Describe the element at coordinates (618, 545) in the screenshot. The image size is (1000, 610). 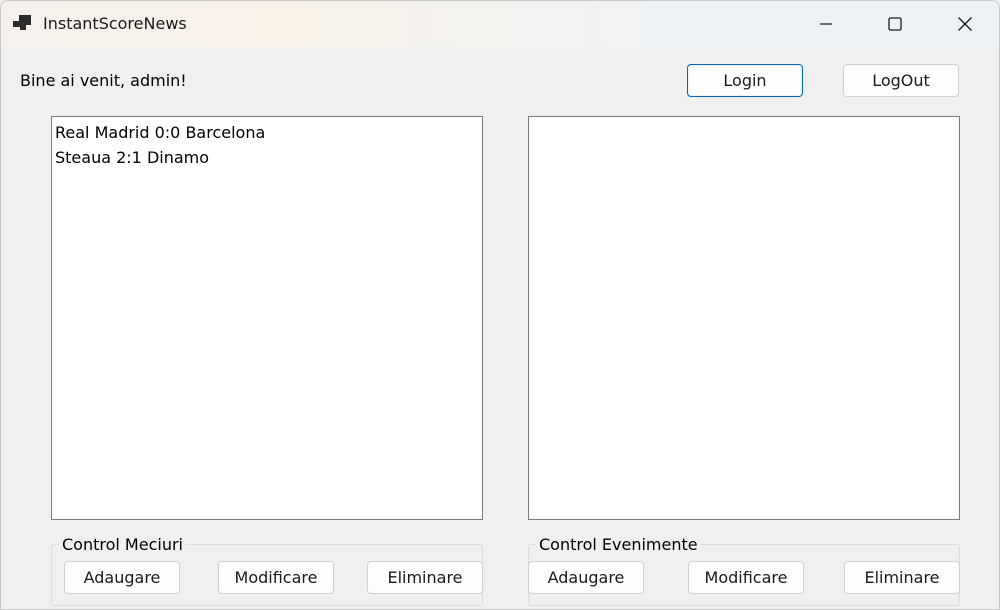
I see `event-controls-label: Control Evenimente` at that location.